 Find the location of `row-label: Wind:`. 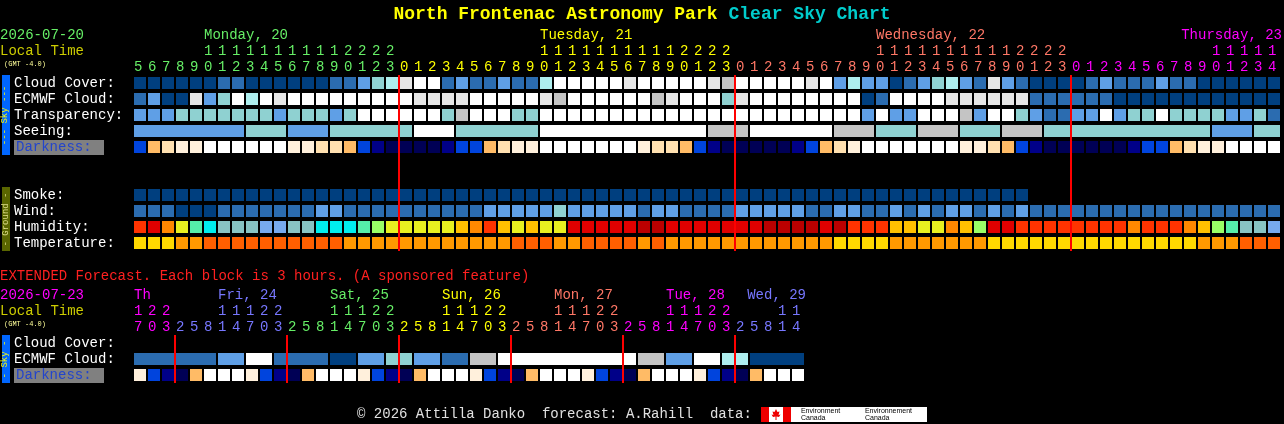

row-label: Wind: is located at coordinates (35, 211).